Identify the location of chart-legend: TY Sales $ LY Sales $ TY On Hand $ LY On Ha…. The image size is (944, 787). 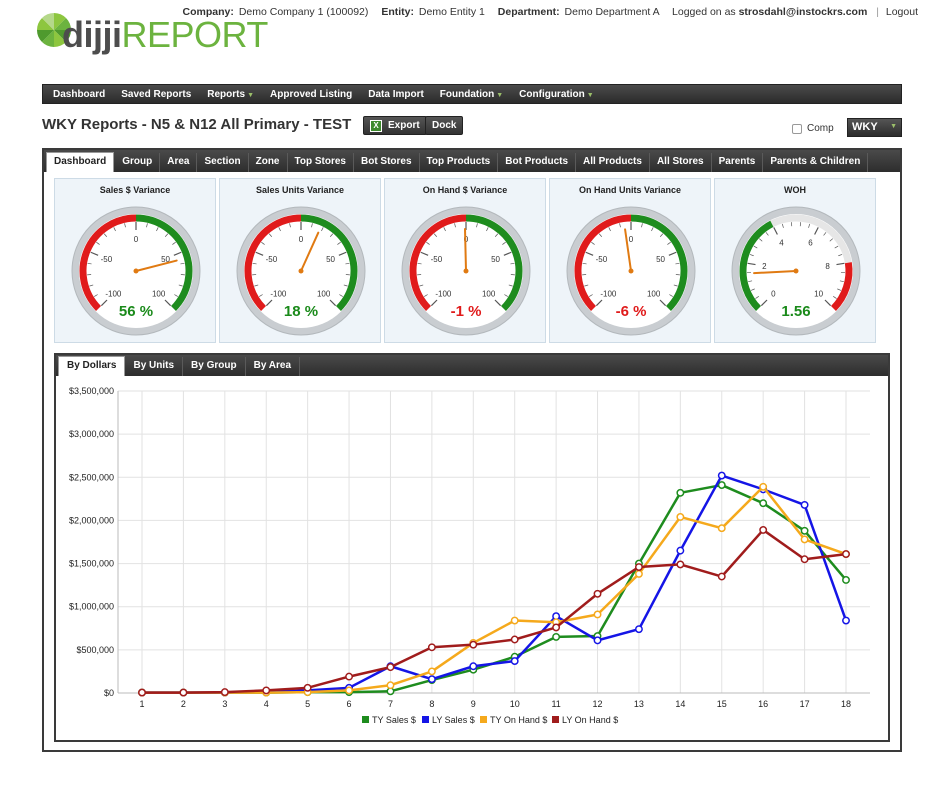
(490, 720).